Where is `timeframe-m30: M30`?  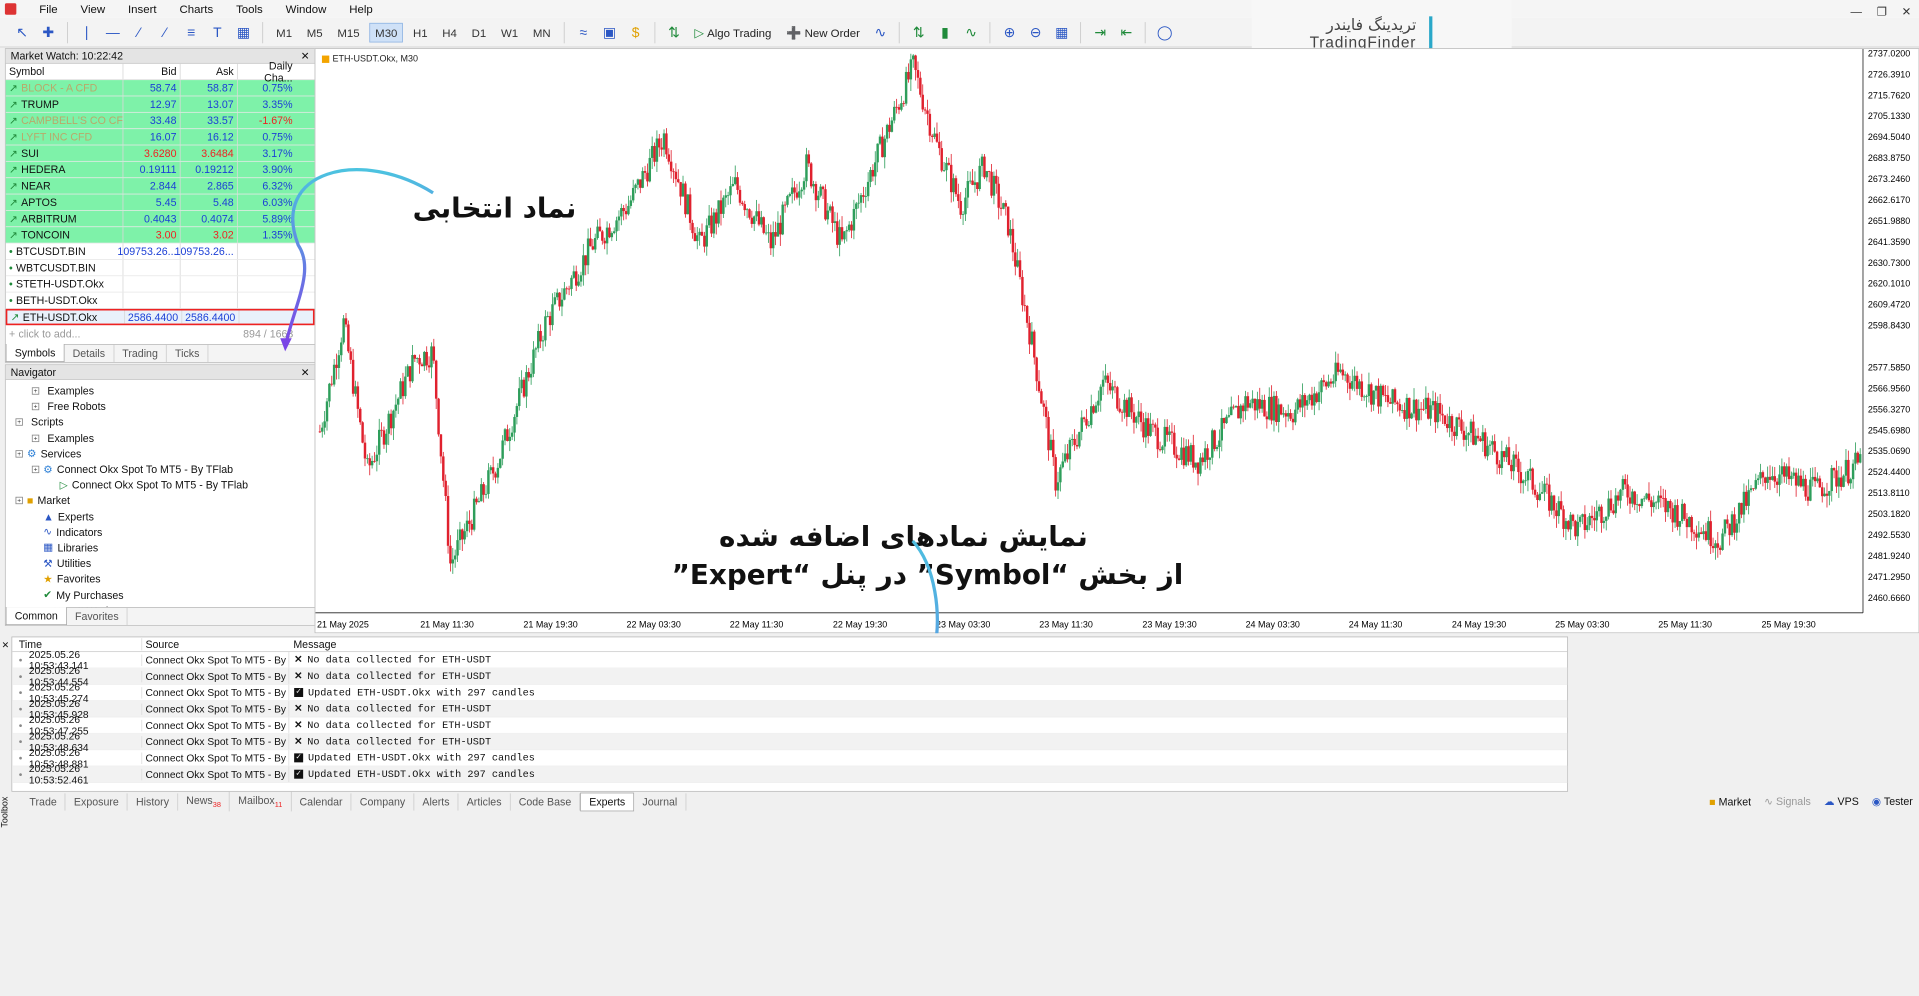 timeframe-m30: M30 is located at coordinates (386, 32).